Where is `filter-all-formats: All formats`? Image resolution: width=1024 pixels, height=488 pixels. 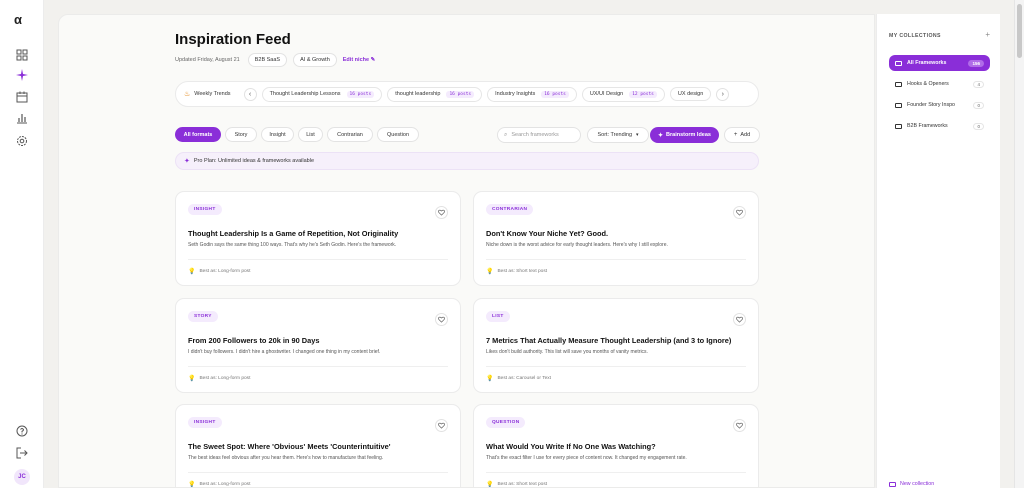
filter-all-formats: All formats is located at coordinates (198, 134).